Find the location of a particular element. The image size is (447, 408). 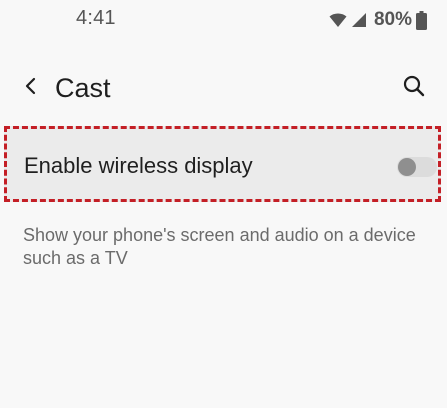

search-icon is located at coordinates (414, 88).